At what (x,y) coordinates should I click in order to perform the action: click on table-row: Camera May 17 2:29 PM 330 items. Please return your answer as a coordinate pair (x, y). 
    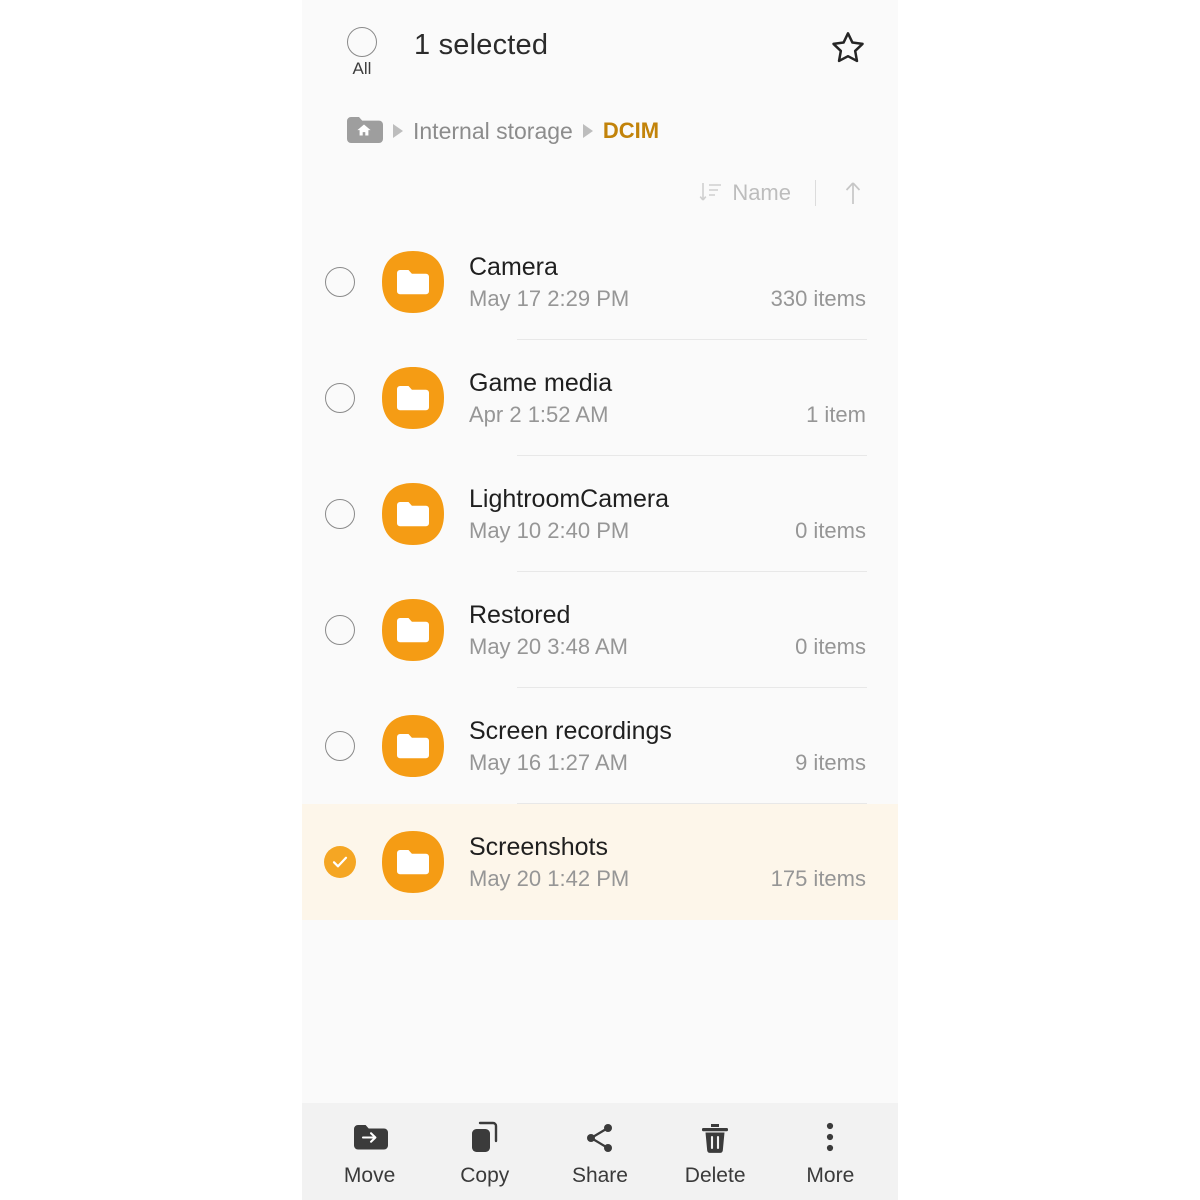
    Looking at the image, I should click on (600, 282).